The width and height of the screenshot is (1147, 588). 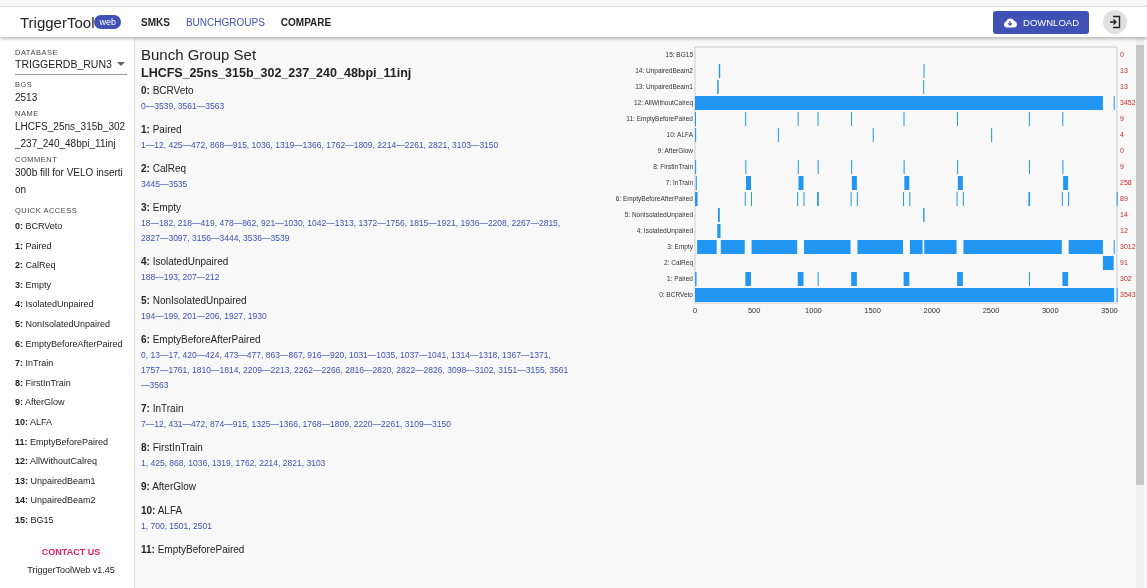 What do you see at coordinates (277, 73) in the screenshot?
I see `set-name: LHCFS_25ns_315b_302_237_240_48bpi_11inj` at bounding box center [277, 73].